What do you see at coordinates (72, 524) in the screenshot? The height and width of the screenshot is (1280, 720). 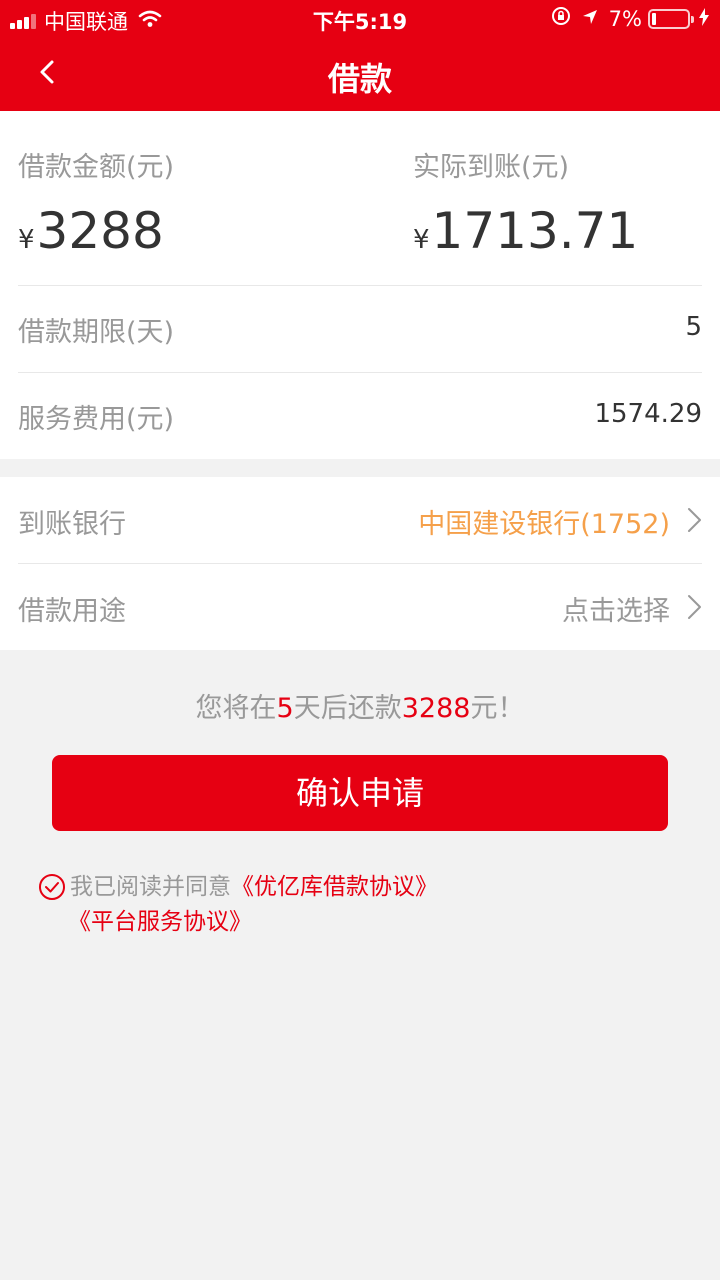 I see `bank-label: 到账银行` at bounding box center [72, 524].